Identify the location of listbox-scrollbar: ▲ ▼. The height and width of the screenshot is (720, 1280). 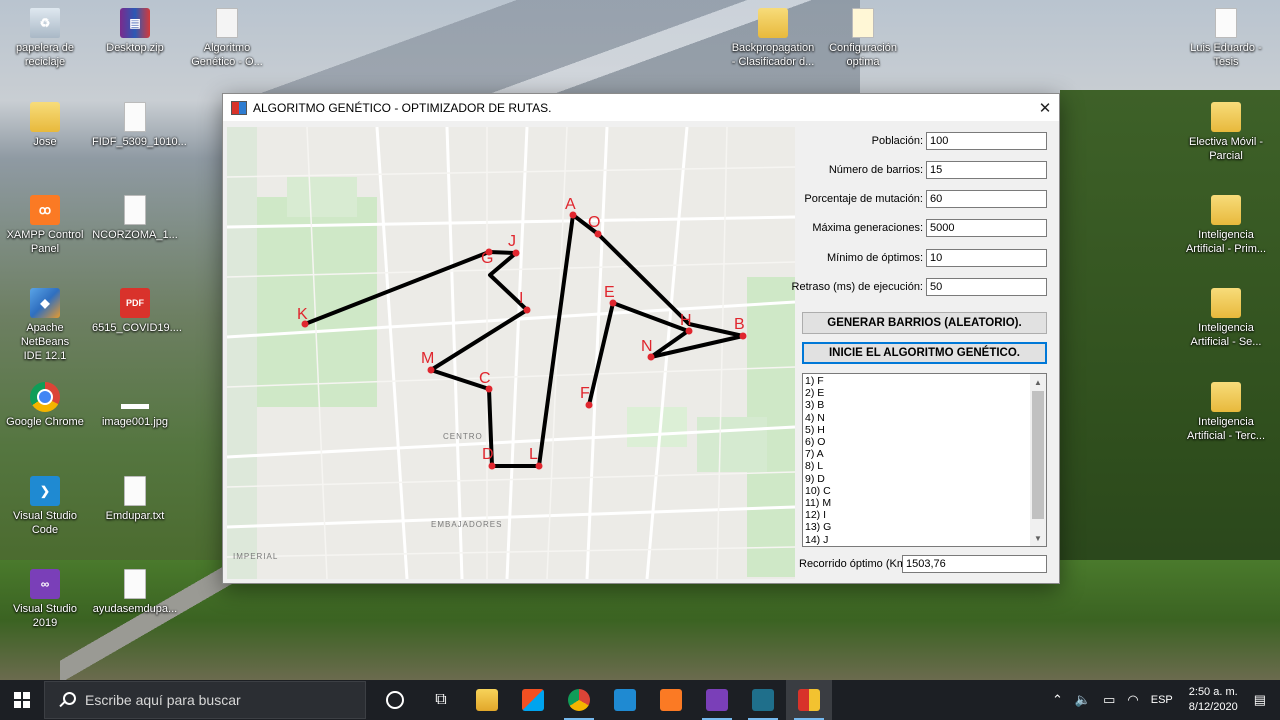
(1038, 460).